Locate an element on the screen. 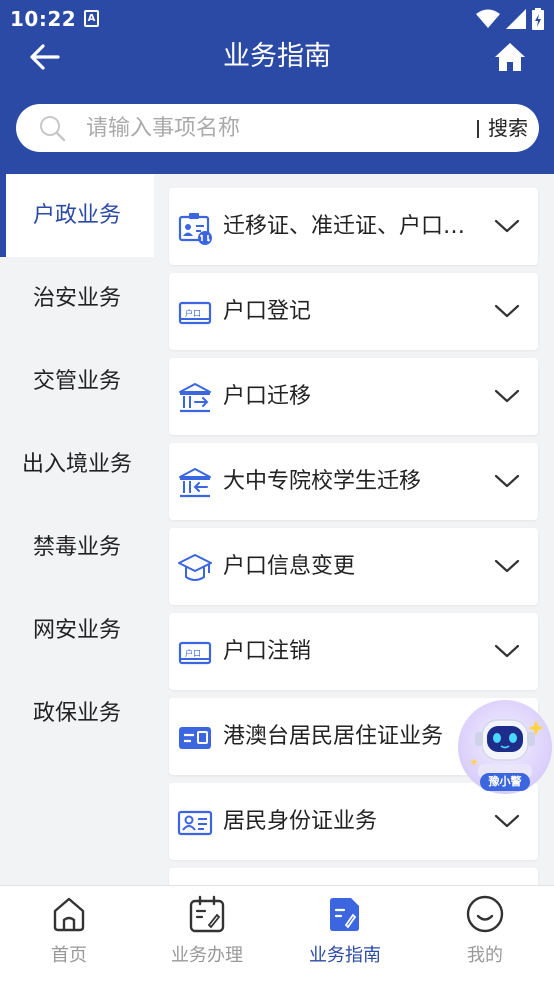  calendar-edit-icon is located at coordinates (207, 914).